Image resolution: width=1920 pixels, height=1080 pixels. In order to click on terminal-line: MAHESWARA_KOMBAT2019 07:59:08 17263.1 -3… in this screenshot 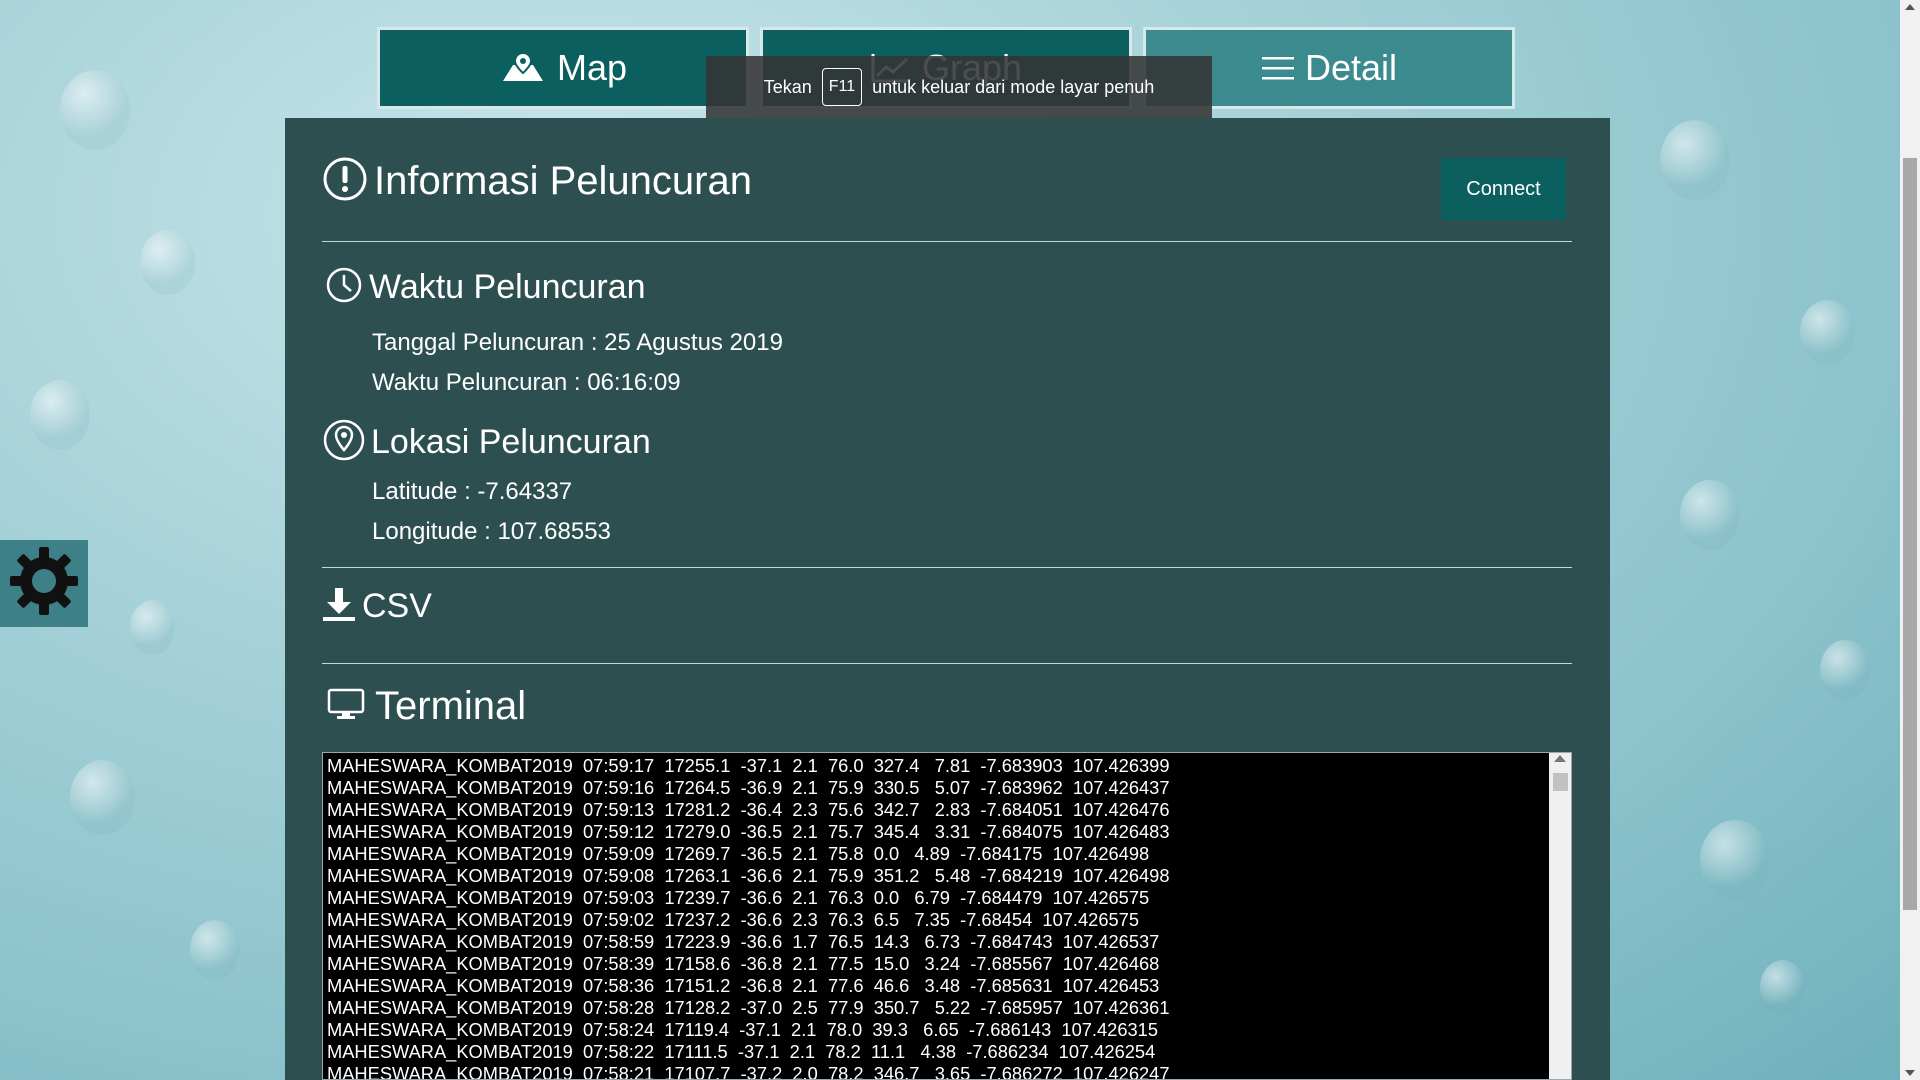, I will do `click(748, 875)`.